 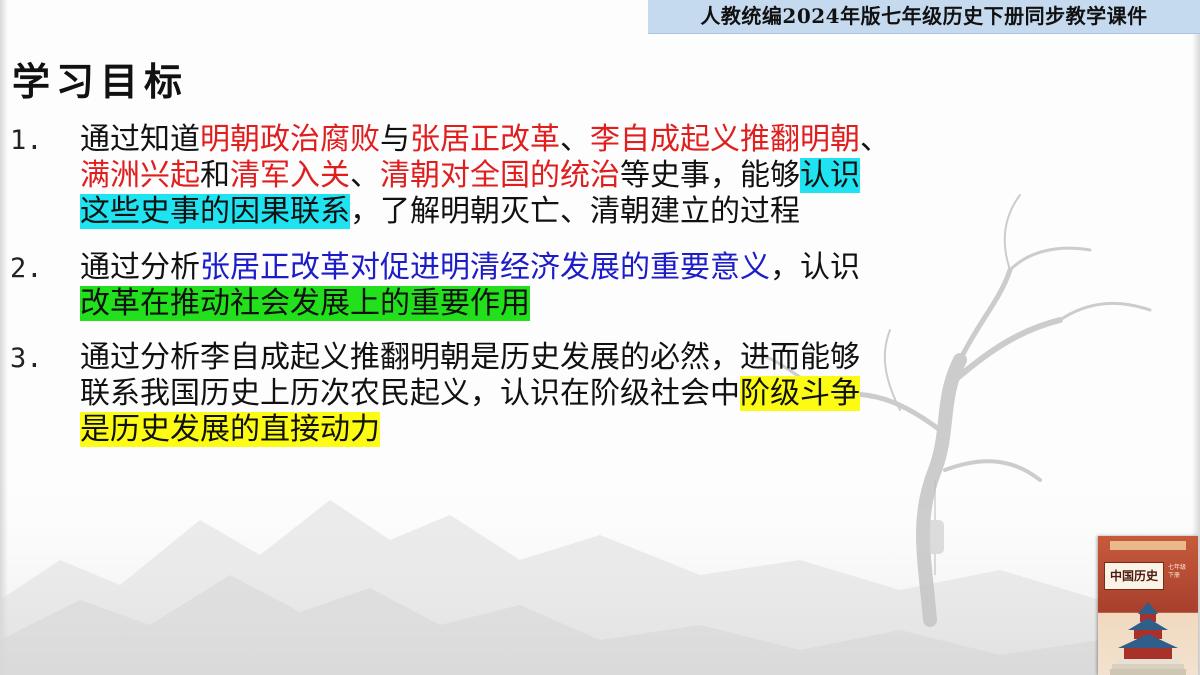 I want to click on key-event-text: 李自成起义推翻明朝, so click(x=725, y=139).